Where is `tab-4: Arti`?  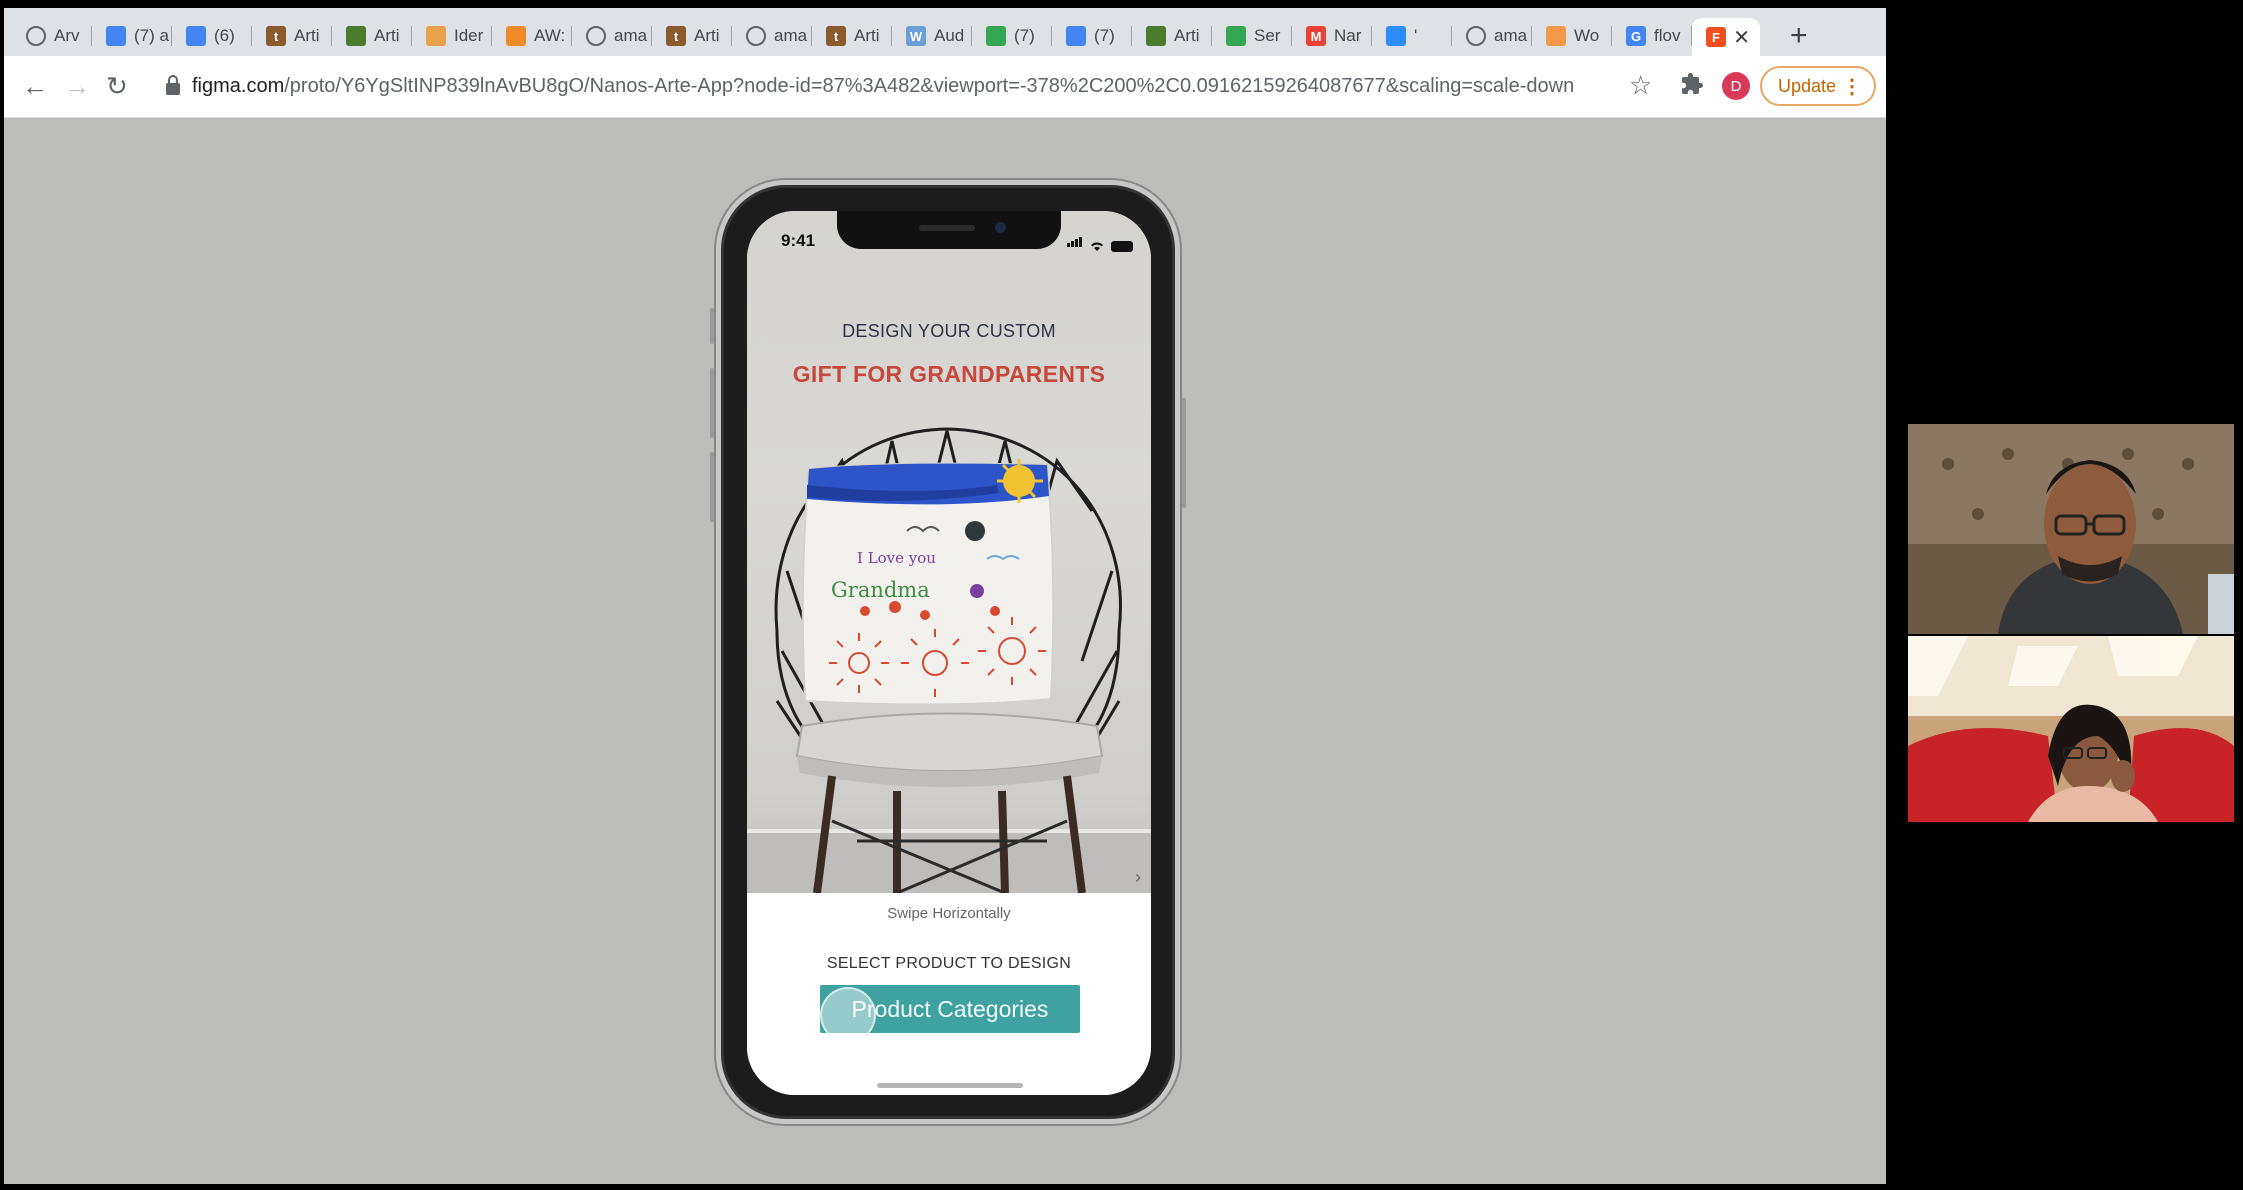
tab-4: Arti is located at coordinates (372, 36).